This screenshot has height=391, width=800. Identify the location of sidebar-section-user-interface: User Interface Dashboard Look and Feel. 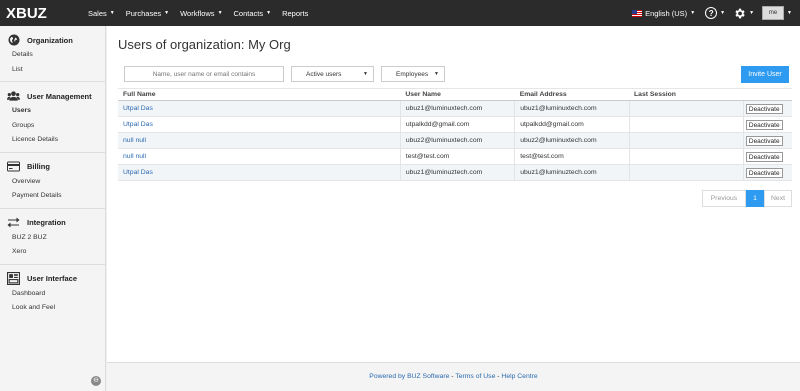
(52, 292).